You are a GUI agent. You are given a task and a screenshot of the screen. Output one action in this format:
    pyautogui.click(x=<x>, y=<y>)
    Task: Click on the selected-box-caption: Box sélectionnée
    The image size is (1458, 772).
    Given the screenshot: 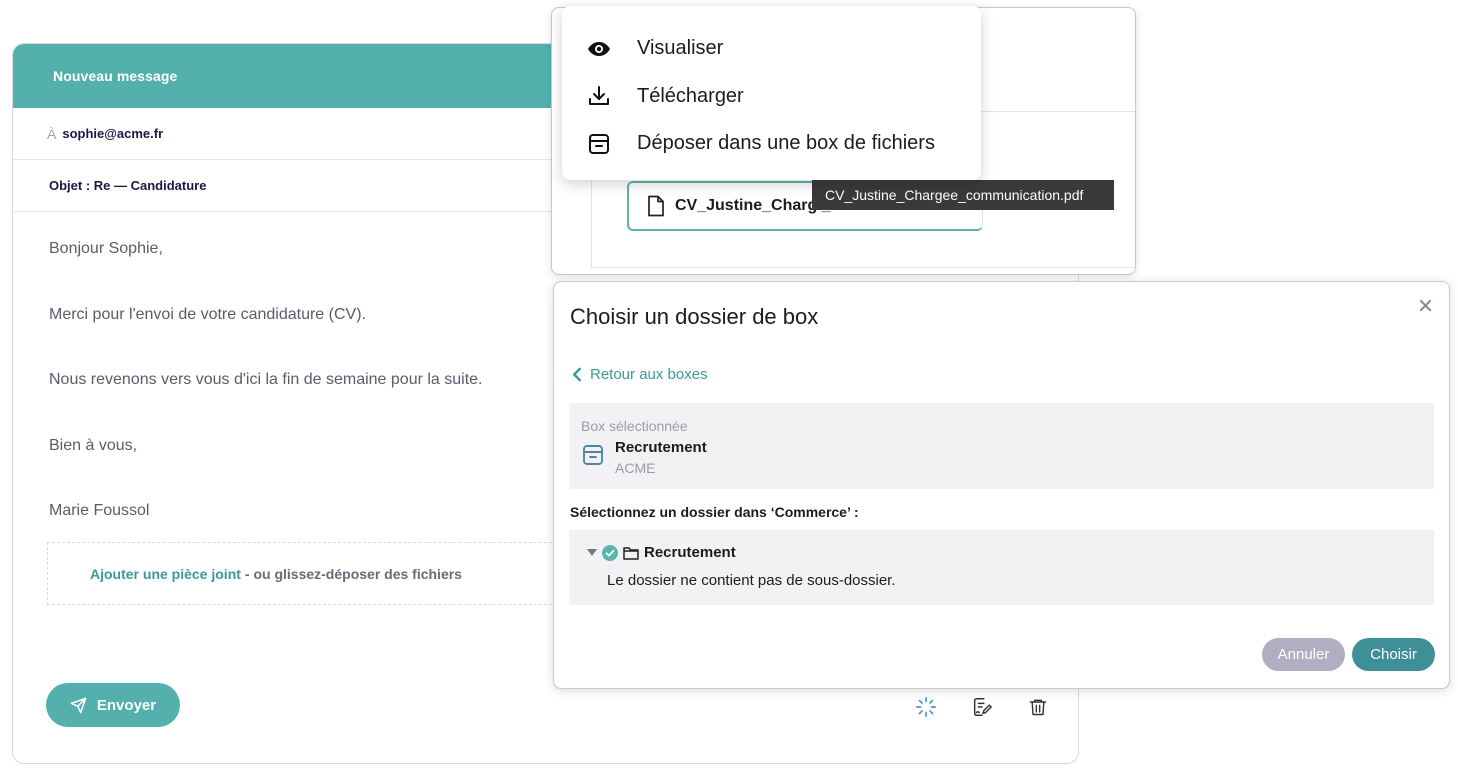 What is the action you would take?
    pyautogui.click(x=634, y=426)
    